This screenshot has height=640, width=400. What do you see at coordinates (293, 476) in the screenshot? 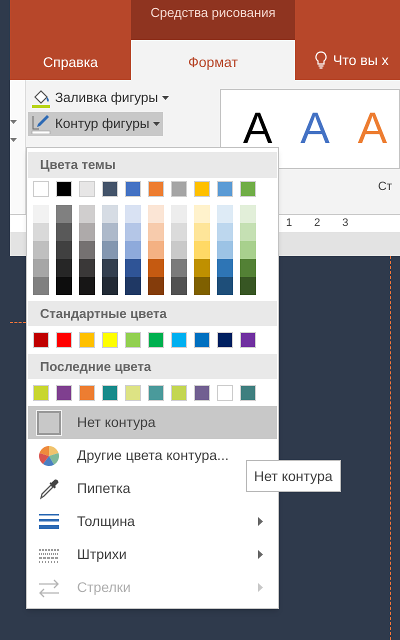
I see `tooltip: Нет контура` at bounding box center [293, 476].